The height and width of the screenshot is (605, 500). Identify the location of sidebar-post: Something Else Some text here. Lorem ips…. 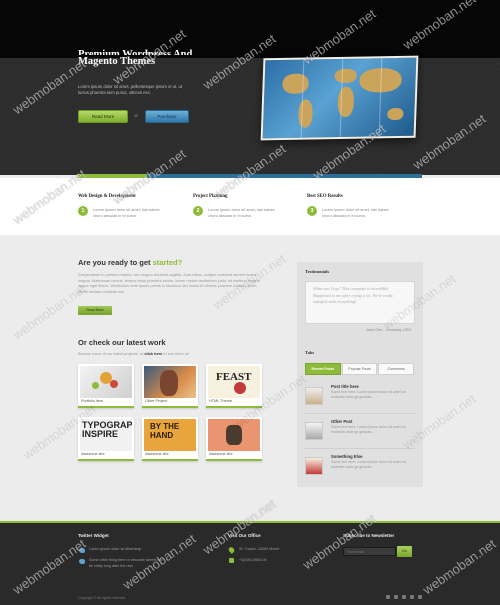
(360, 468).